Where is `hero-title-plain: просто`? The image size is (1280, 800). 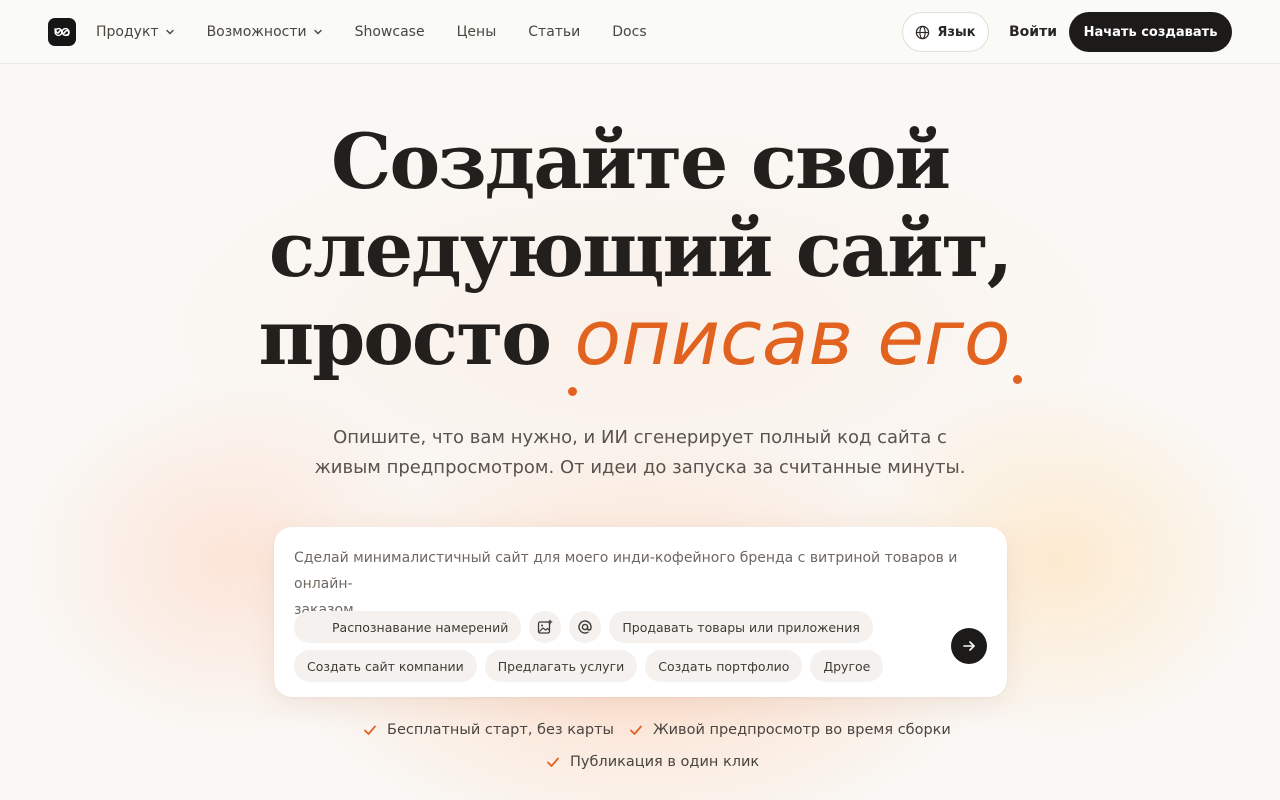 hero-title-plain: просто is located at coordinates (405, 337).